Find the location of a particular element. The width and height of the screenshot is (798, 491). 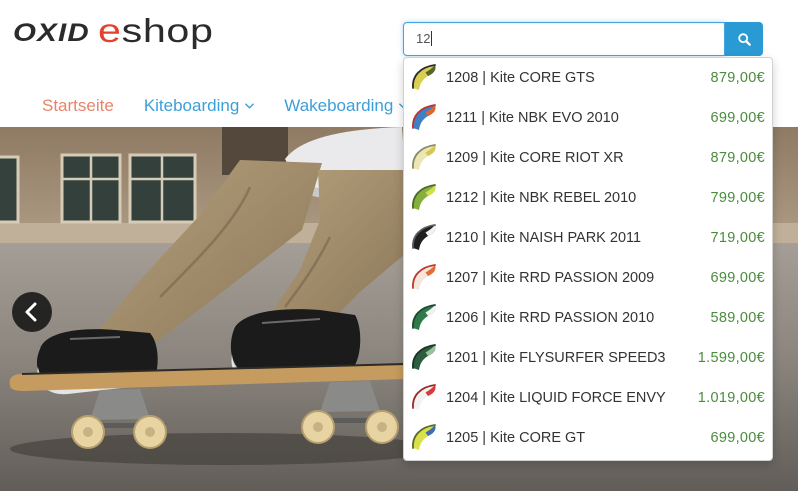

nav-item-label: Kiteboarding is located at coordinates (191, 105).